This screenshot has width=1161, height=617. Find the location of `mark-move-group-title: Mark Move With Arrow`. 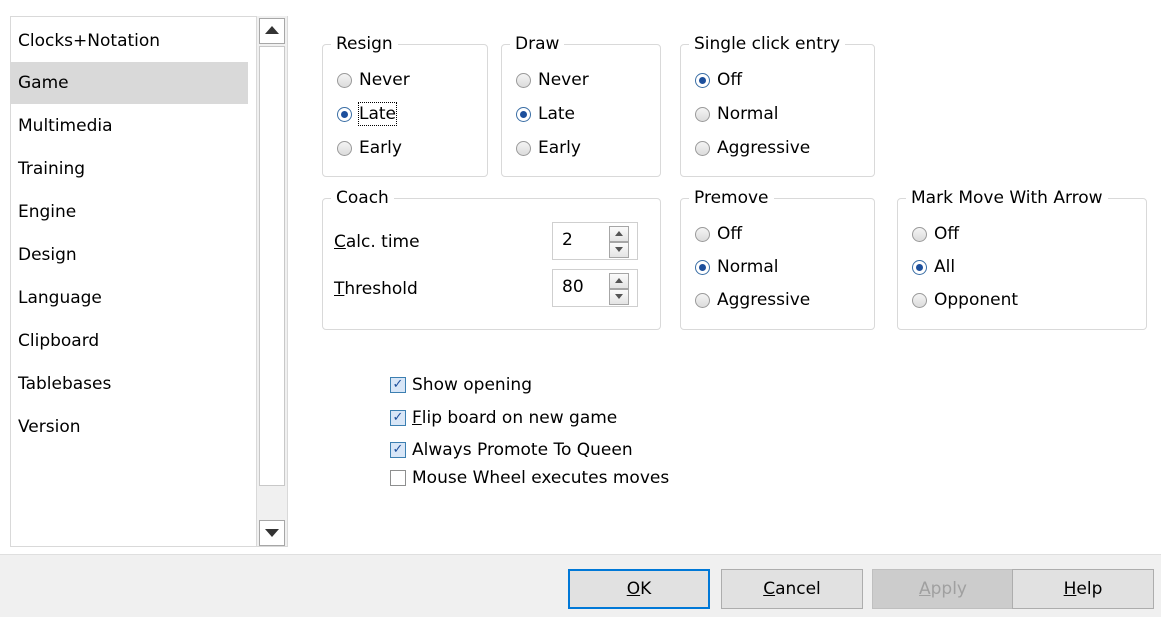

mark-move-group-title: Mark Move With Arrow is located at coordinates (1007, 198).